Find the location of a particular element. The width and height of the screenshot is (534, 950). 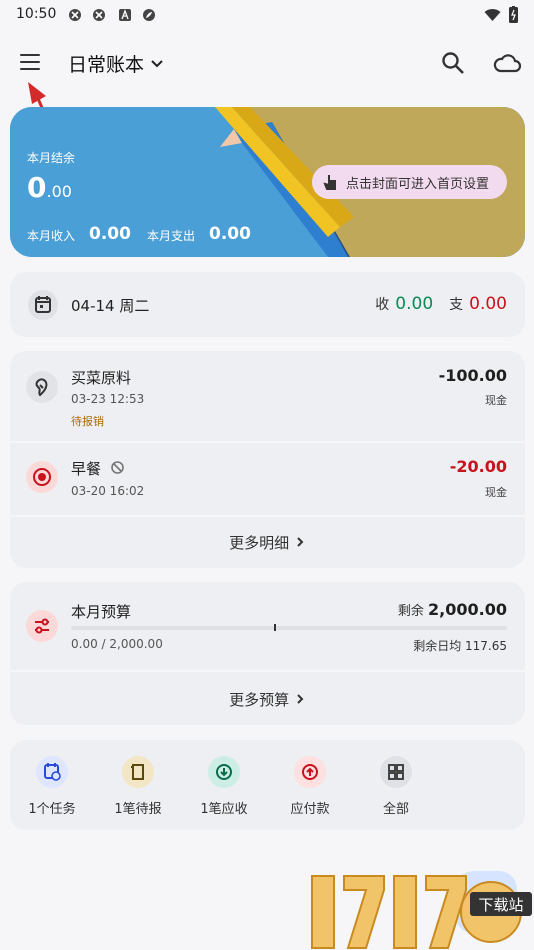

wifi-icon is located at coordinates (492, 15).